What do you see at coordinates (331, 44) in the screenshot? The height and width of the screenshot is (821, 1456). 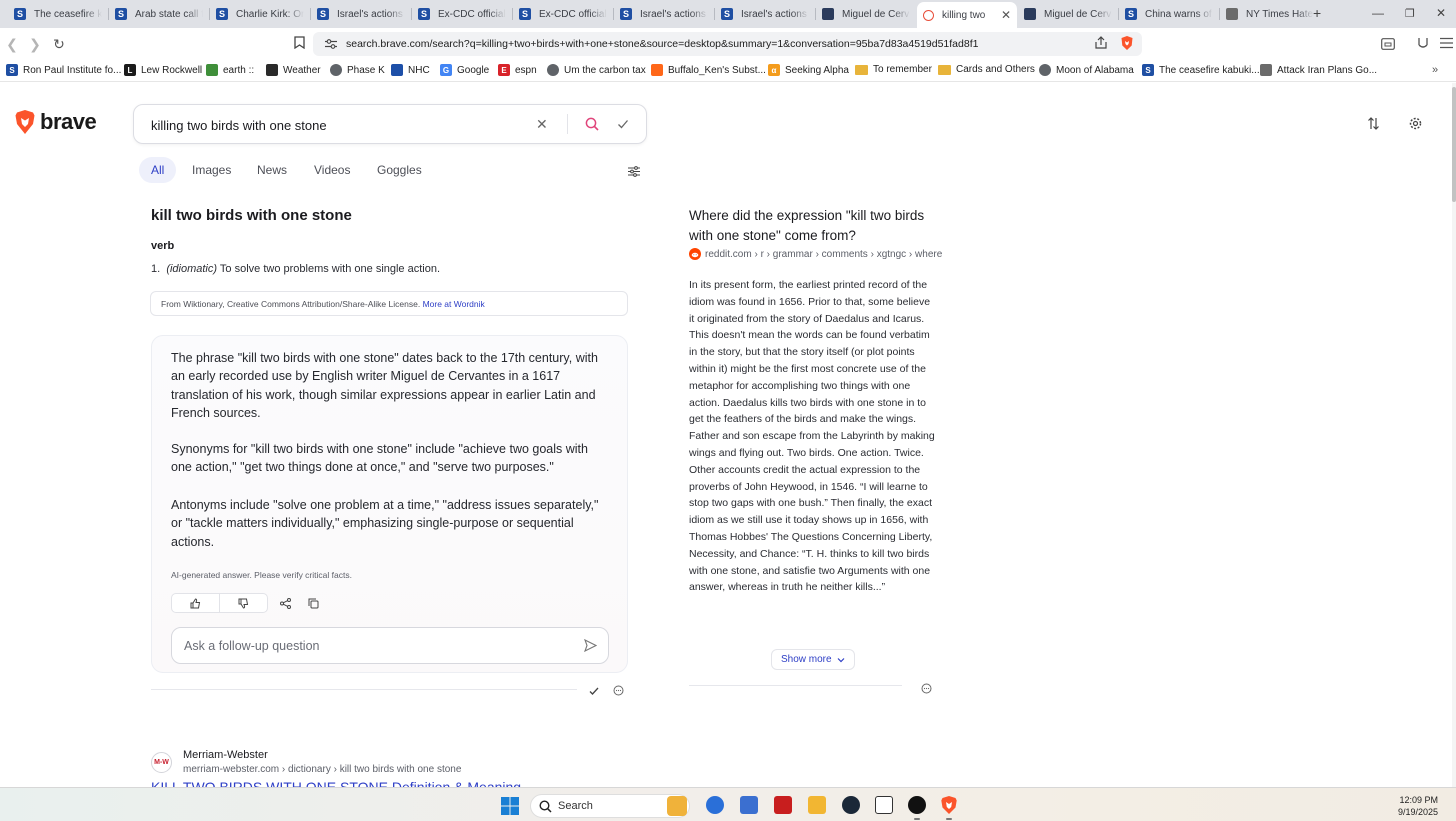 I see `site-info-icon` at bounding box center [331, 44].